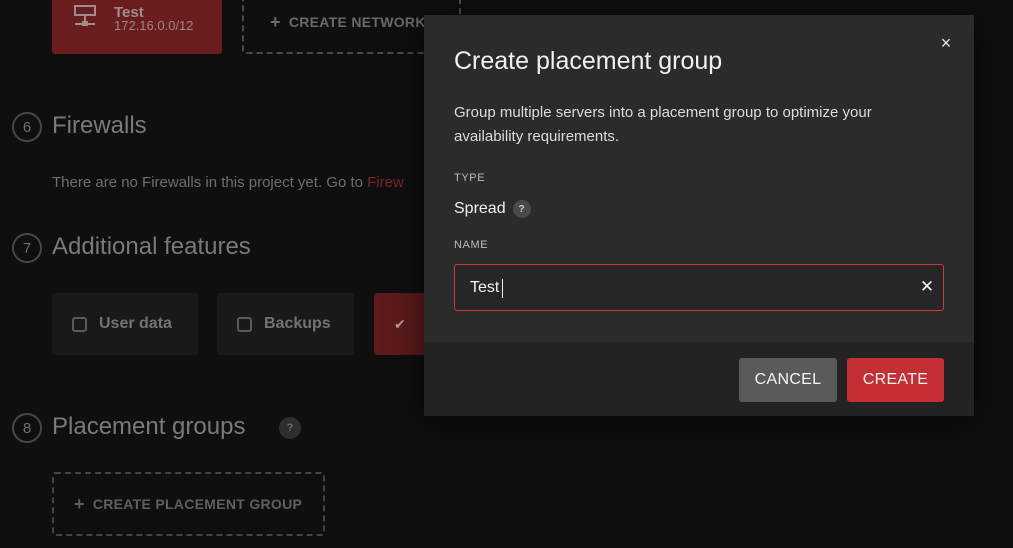 Image resolution: width=1013 pixels, height=548 pixels. I want to click on feature-user-data: User data, so click(125, 324).